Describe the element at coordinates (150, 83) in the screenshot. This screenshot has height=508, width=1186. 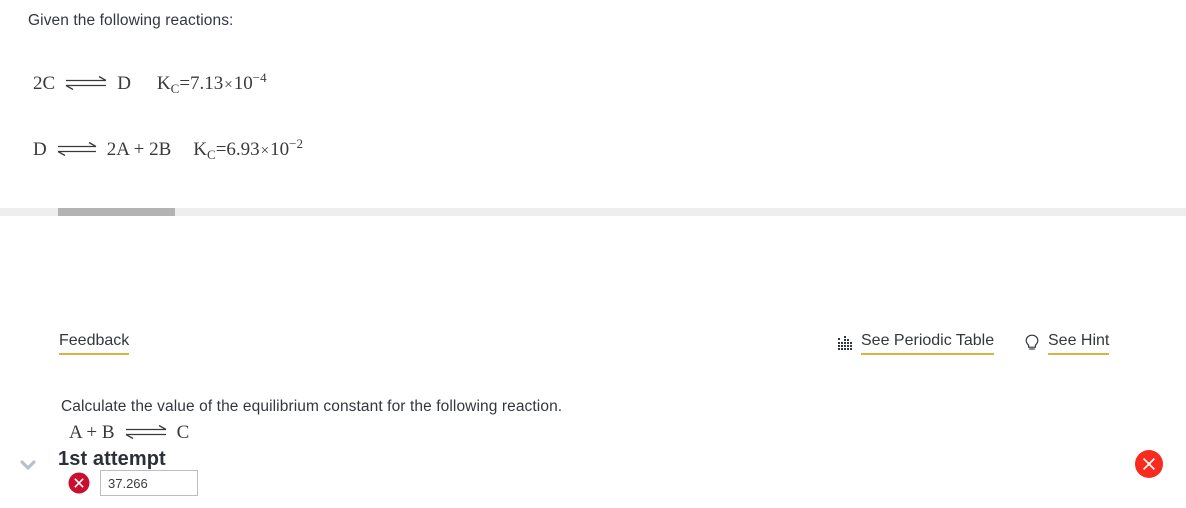
I see `given-reaction-row-1: 2C D KC=7.13×10−4` at that location.